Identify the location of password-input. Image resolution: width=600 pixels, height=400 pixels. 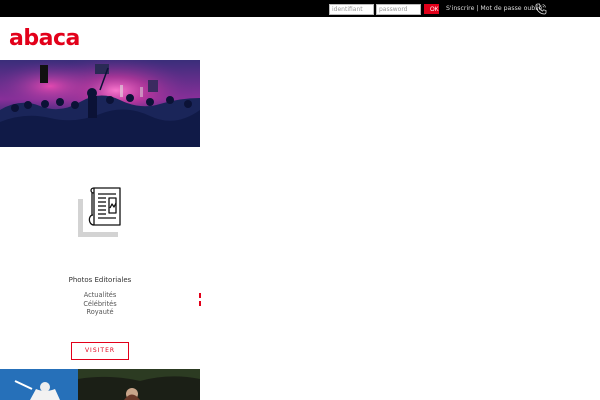
(398, 9).